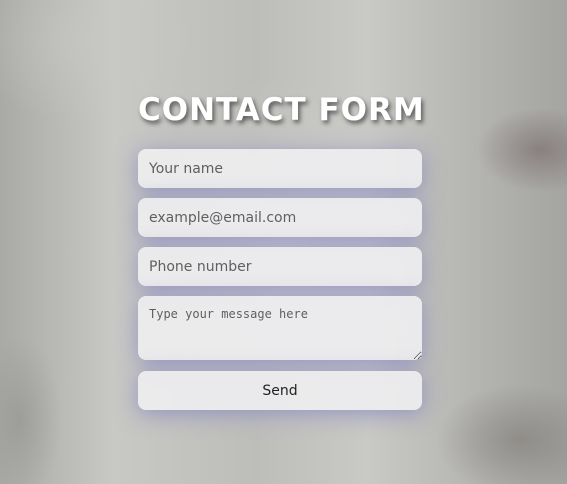 The width and height of the screenshot is (567, 484). I want to click on message-textarea, so click(280, 328).